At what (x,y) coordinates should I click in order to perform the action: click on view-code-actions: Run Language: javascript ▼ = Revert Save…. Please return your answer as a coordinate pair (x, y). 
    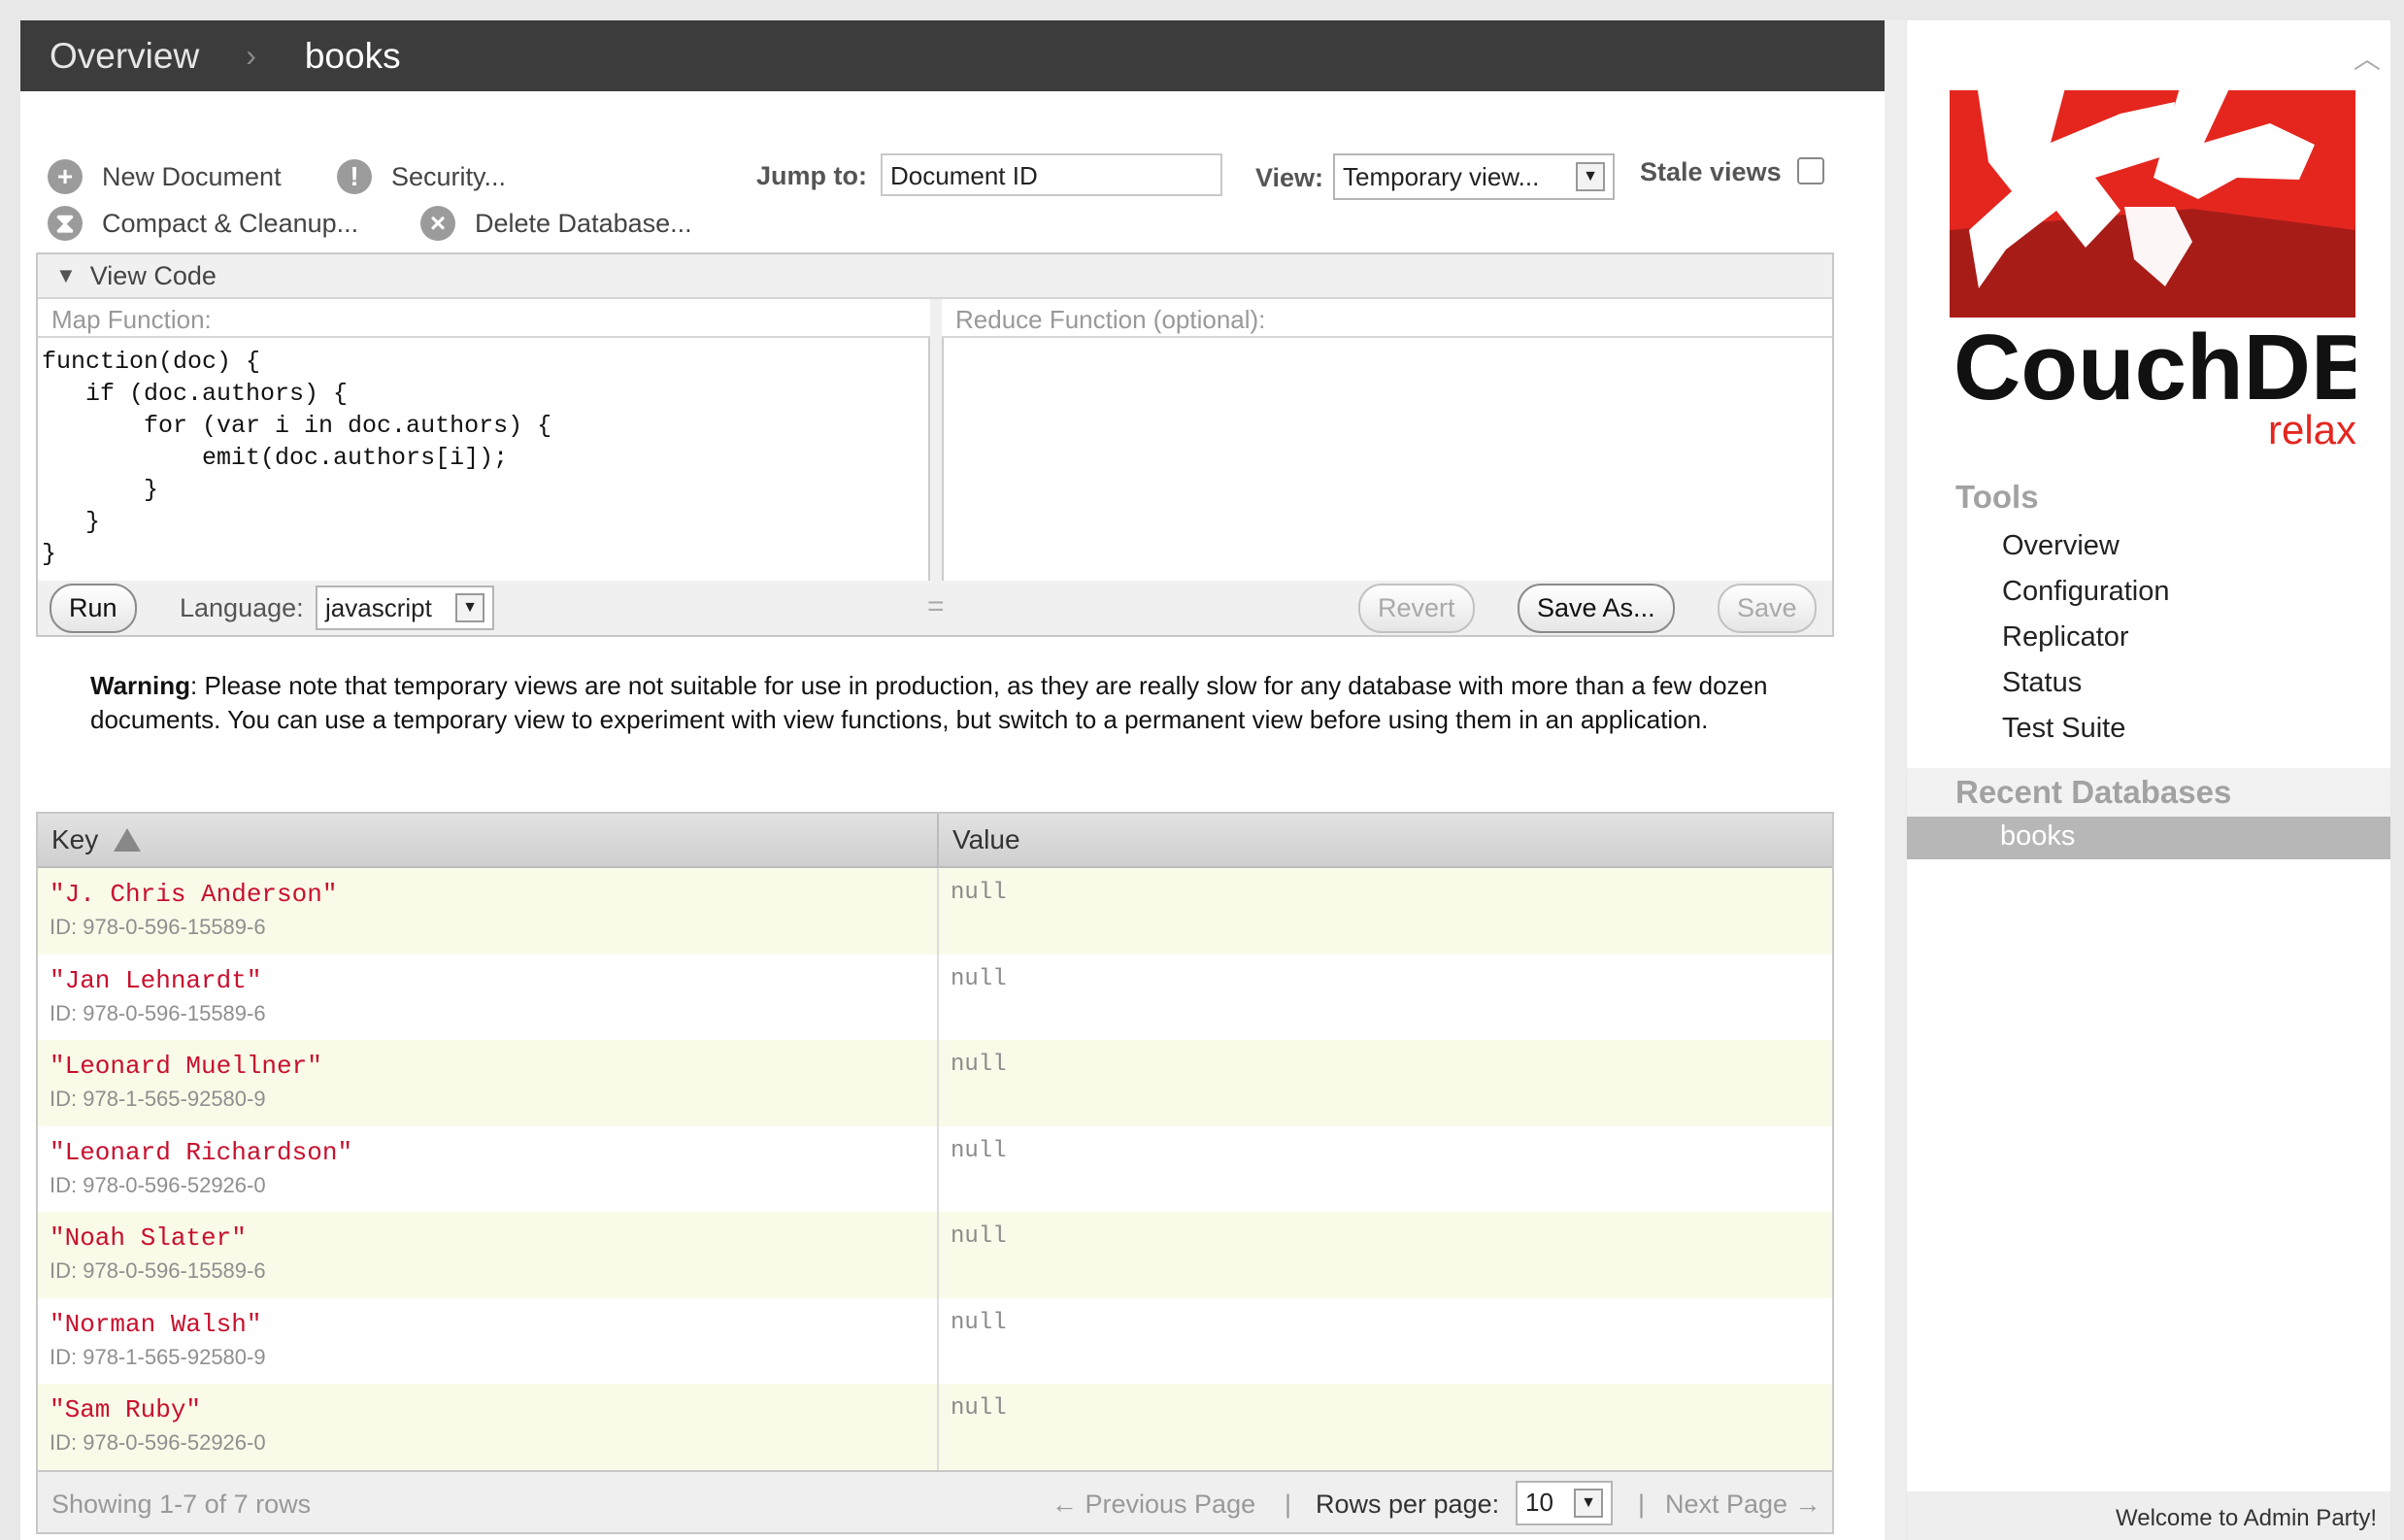
    Looking at the image, I should click on (935, 609).